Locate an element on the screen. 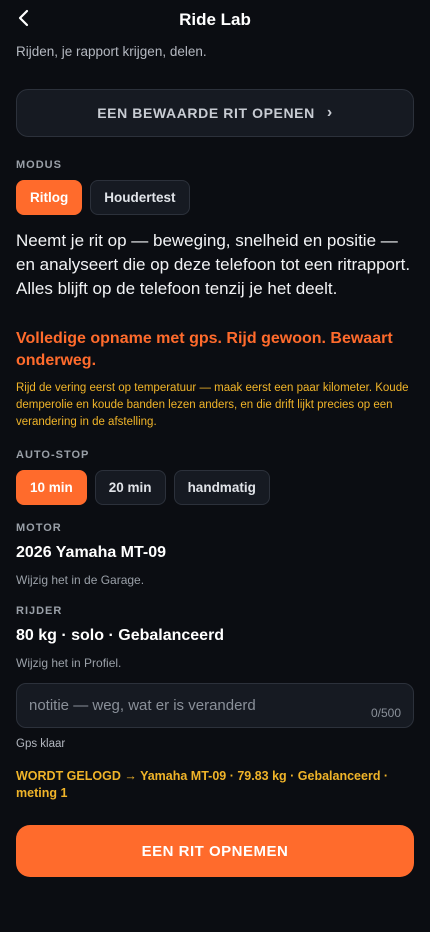  motor-label: MOTOR is located at coordinates (39, 528).